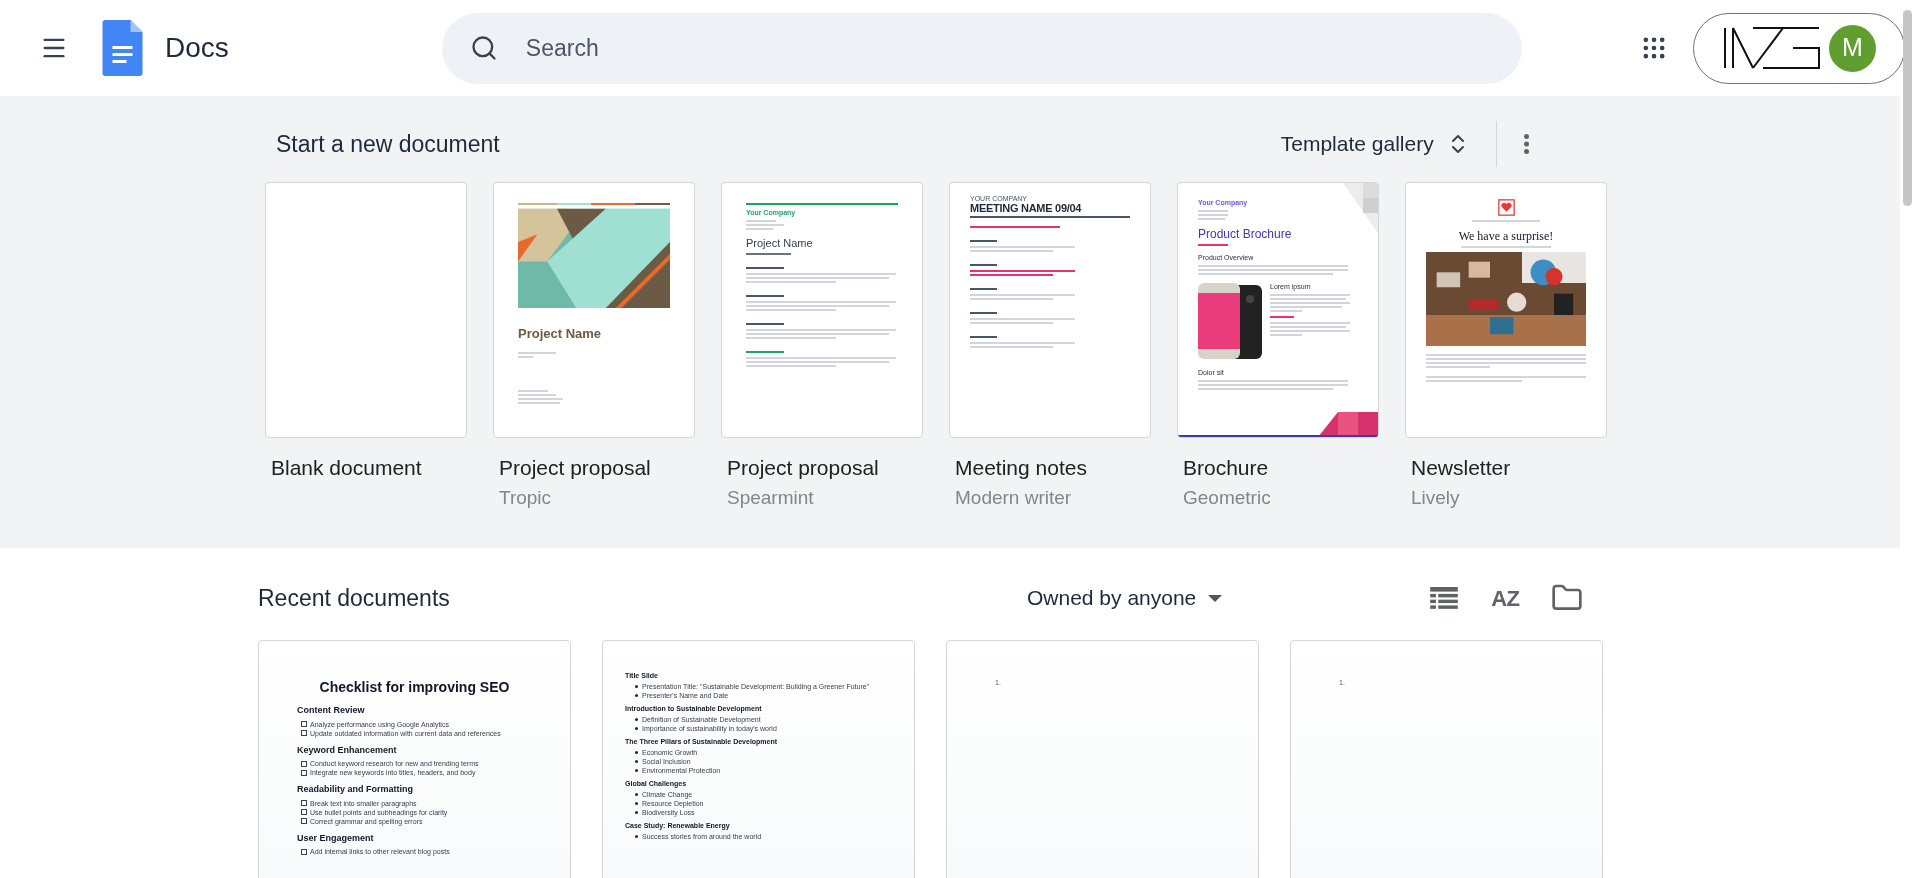 Image resolution: width=1920 pixels, height=878 pixels. I want to click on search-icon, so click(483, 47).